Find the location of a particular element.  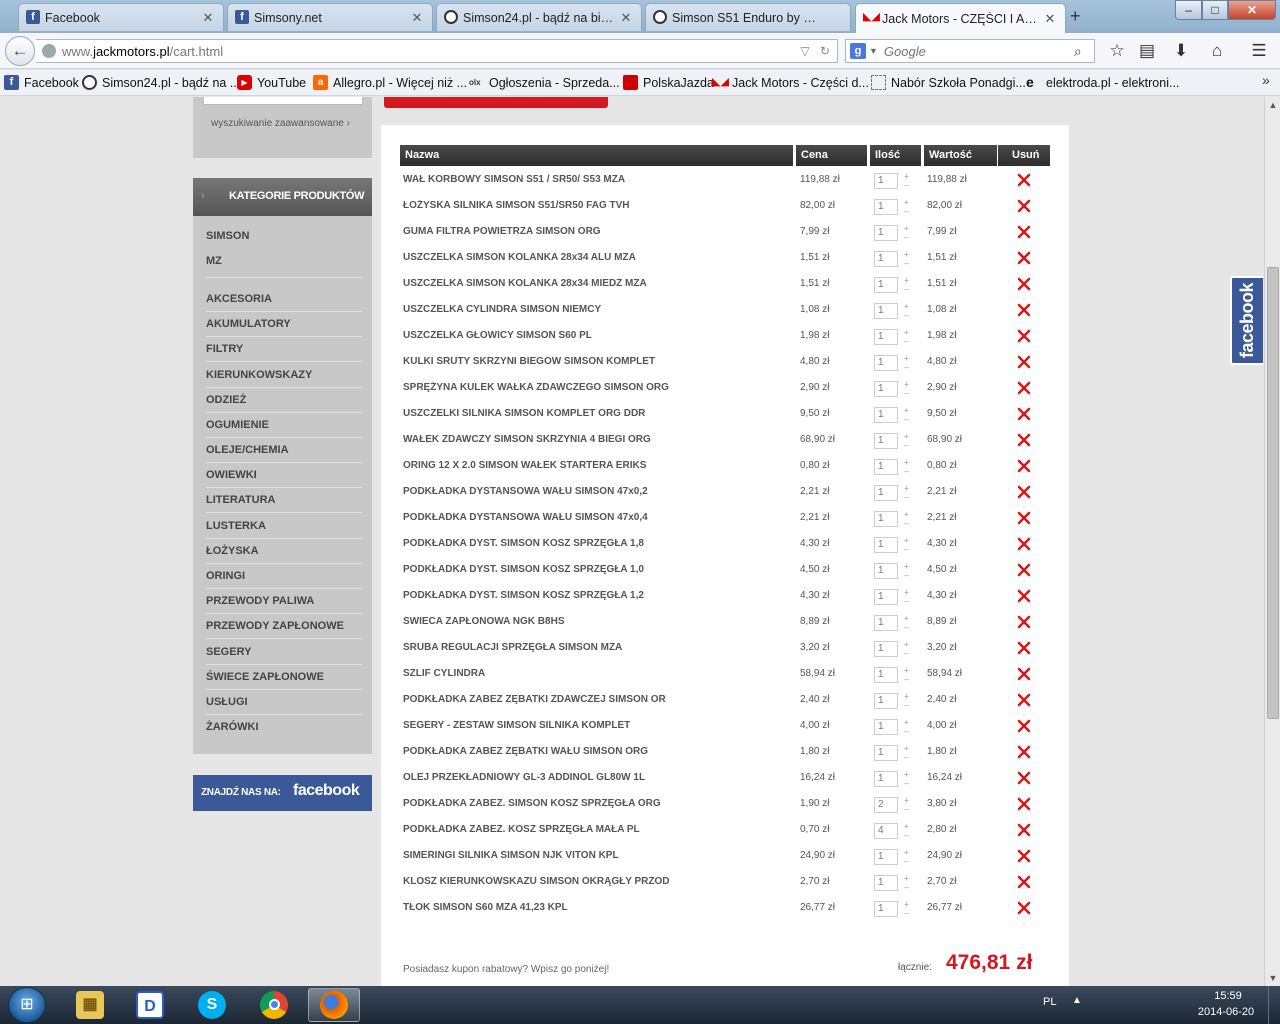

product-search-input is located at coordinates (283, 101).